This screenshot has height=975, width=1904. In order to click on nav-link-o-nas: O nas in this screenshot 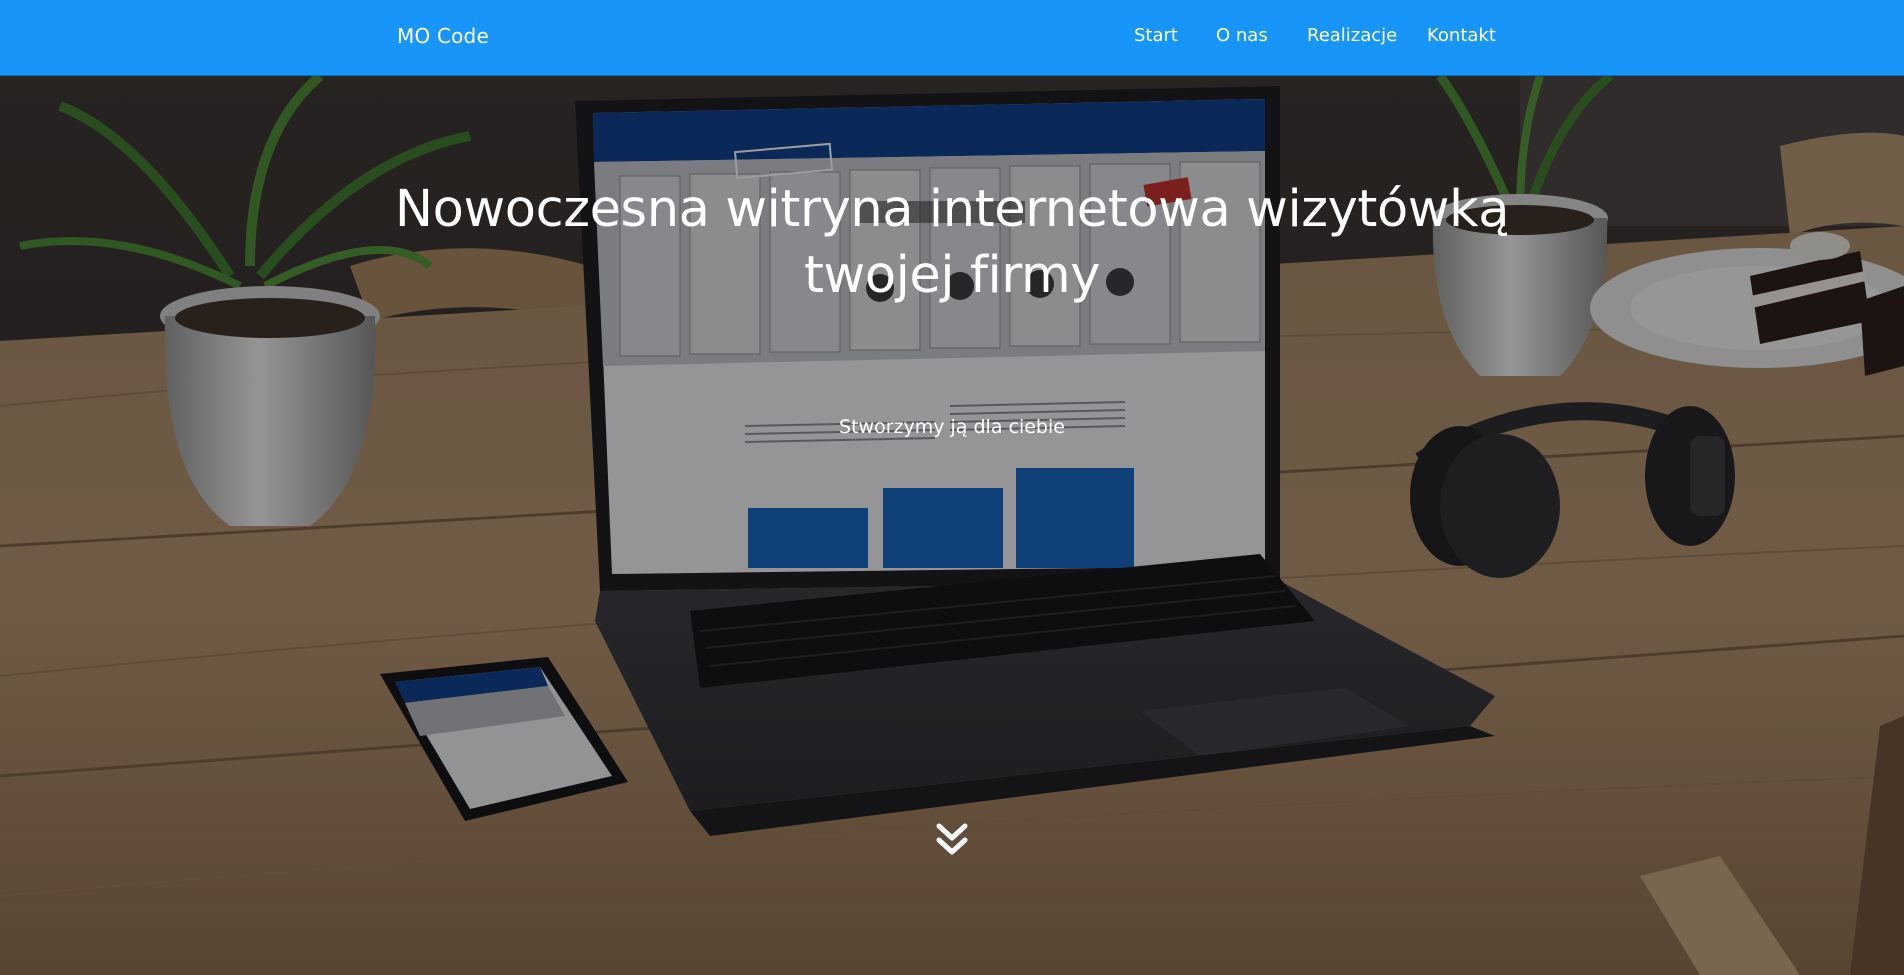, I will do `click(1242, 35)`.